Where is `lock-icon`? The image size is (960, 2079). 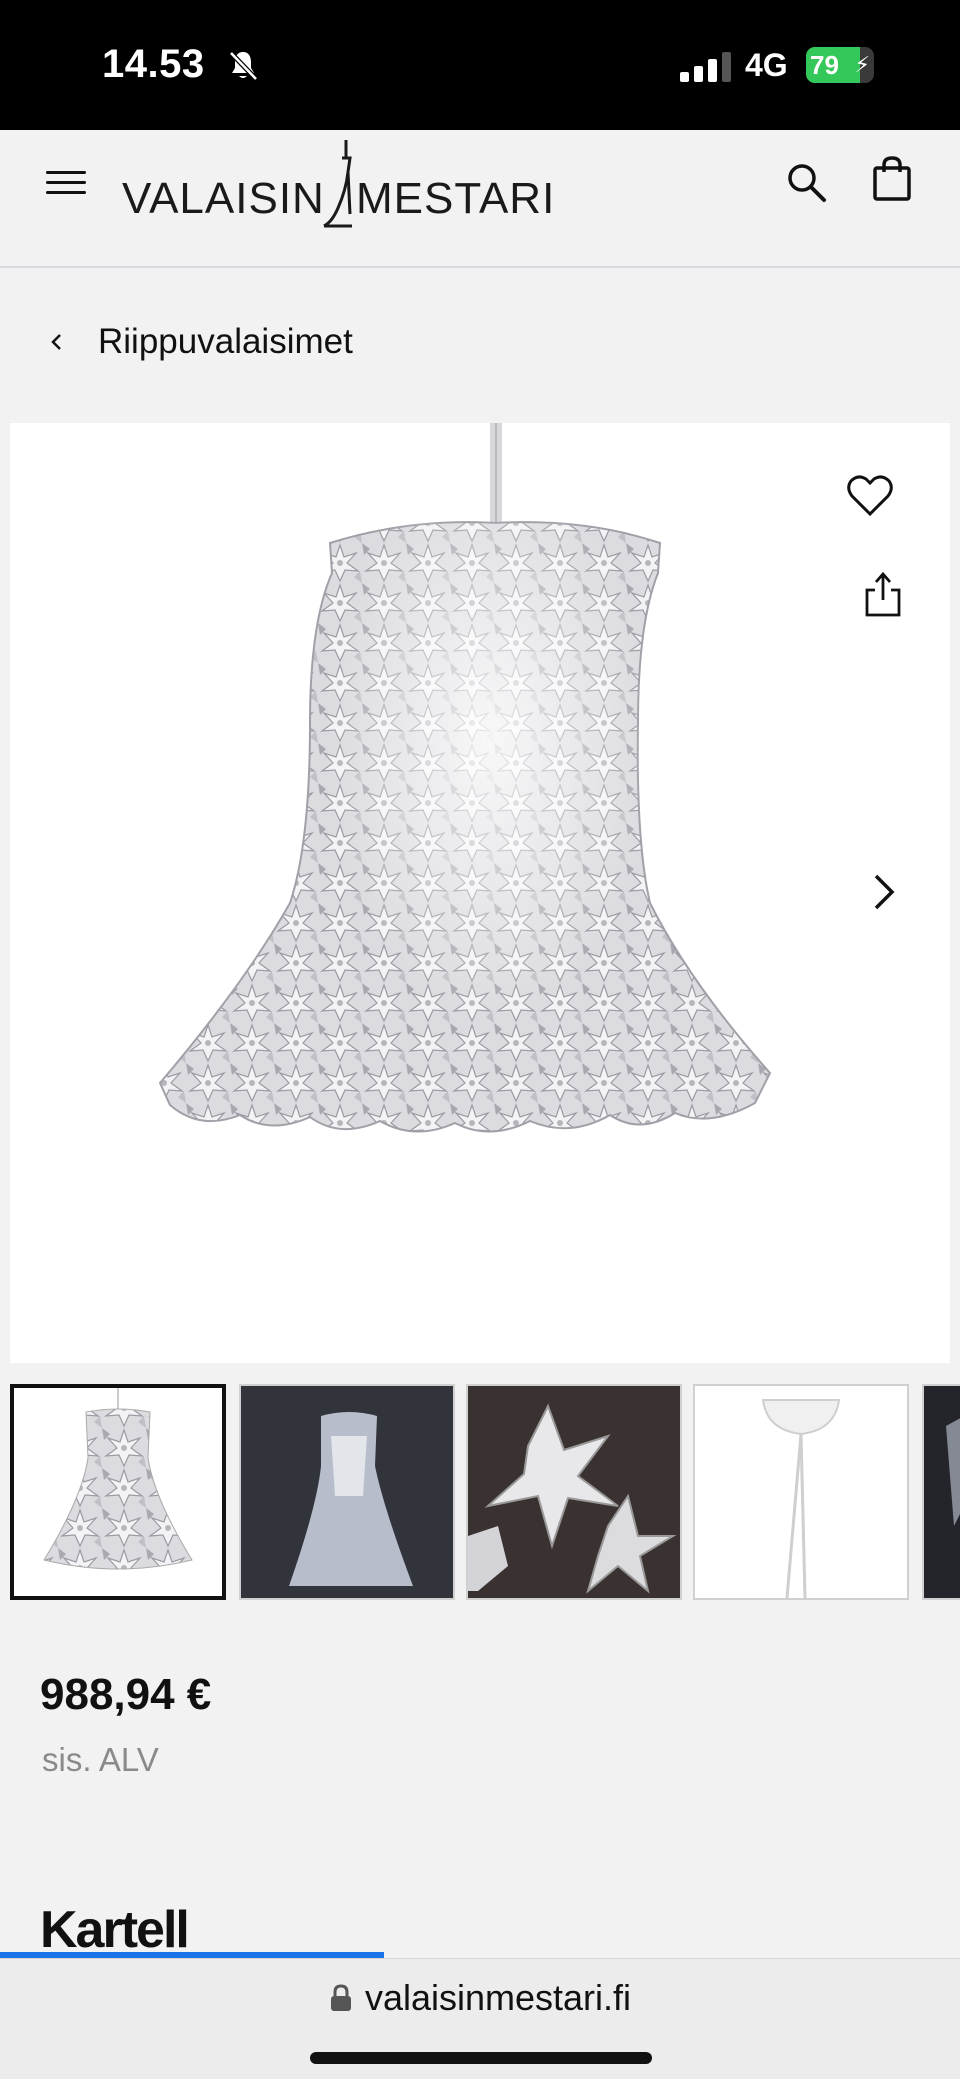
lock-icon is located at coordinates (340, 1997).